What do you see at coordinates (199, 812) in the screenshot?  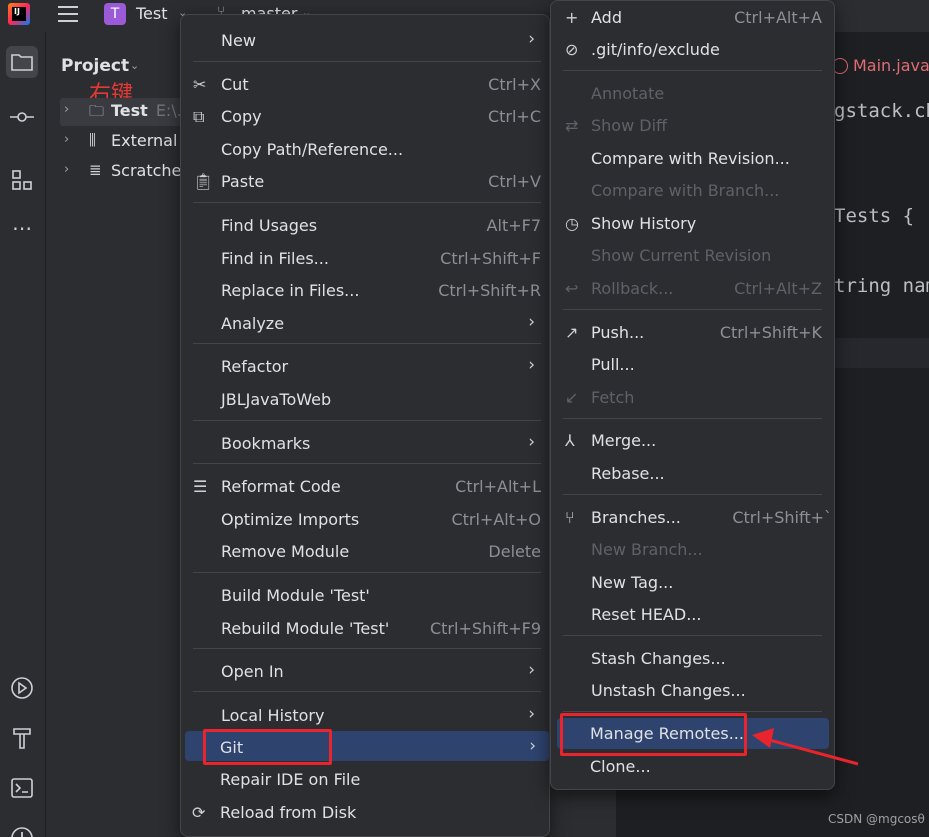 I see `reload-icon: ⟳` at bounding box center [199, 812].